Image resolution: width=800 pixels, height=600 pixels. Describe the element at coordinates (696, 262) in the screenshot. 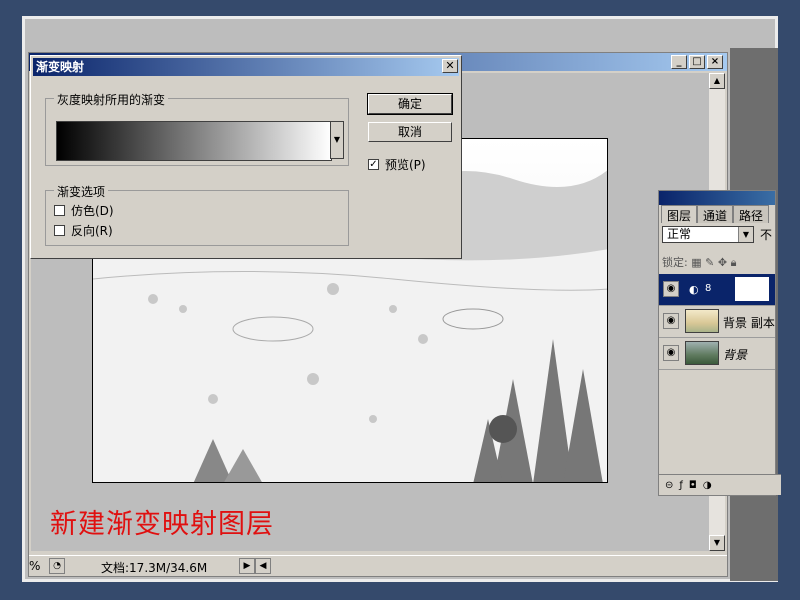

I see `lock-transparency-icon: ▦` at that location.